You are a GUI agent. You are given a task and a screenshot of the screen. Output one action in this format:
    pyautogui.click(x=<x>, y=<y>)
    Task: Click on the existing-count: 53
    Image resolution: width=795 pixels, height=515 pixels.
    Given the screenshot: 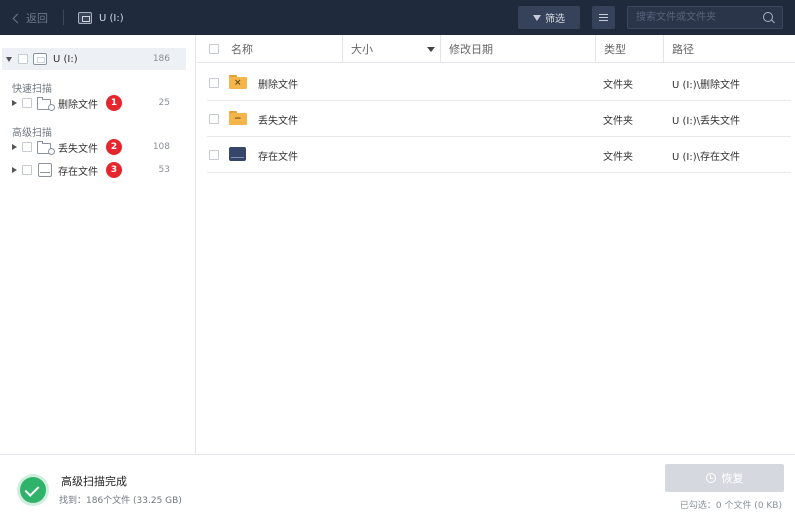 What is the action you would take?
    pyautogui.click(x=164, y=170)
    